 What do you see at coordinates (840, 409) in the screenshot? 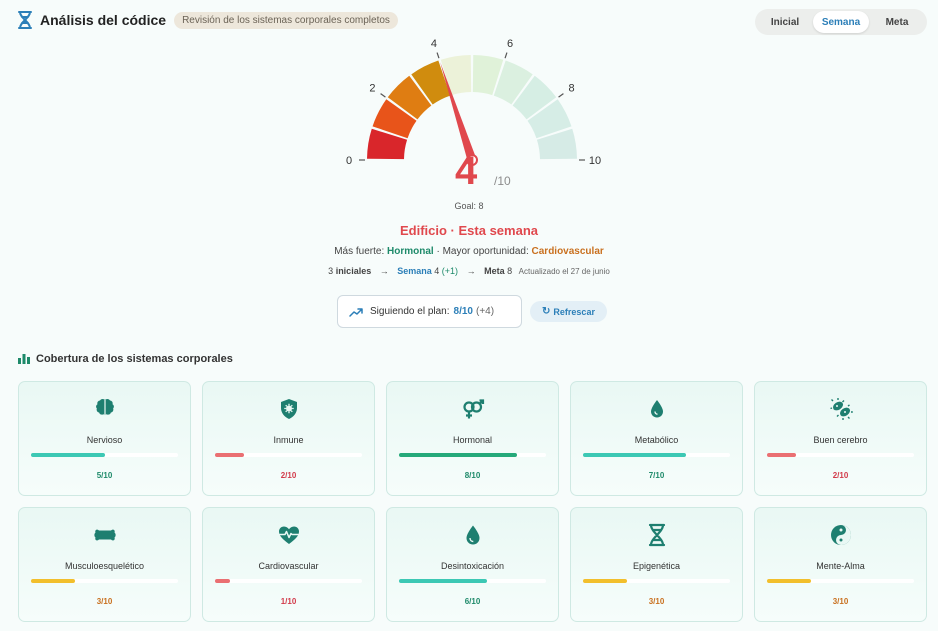
I see `bacteria-icon` at bounding box center [840, 409].